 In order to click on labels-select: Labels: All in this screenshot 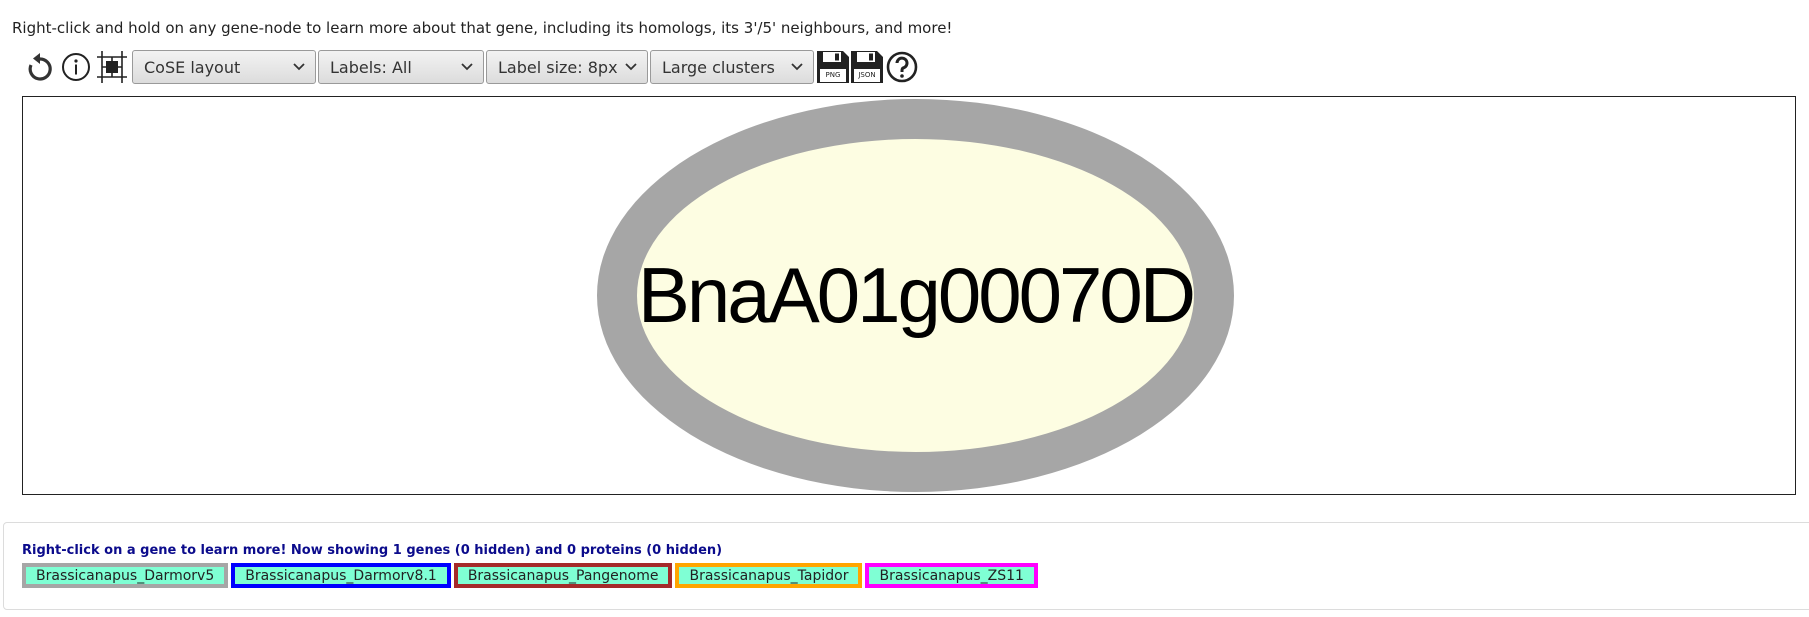, I will do `click(401, 67)`.